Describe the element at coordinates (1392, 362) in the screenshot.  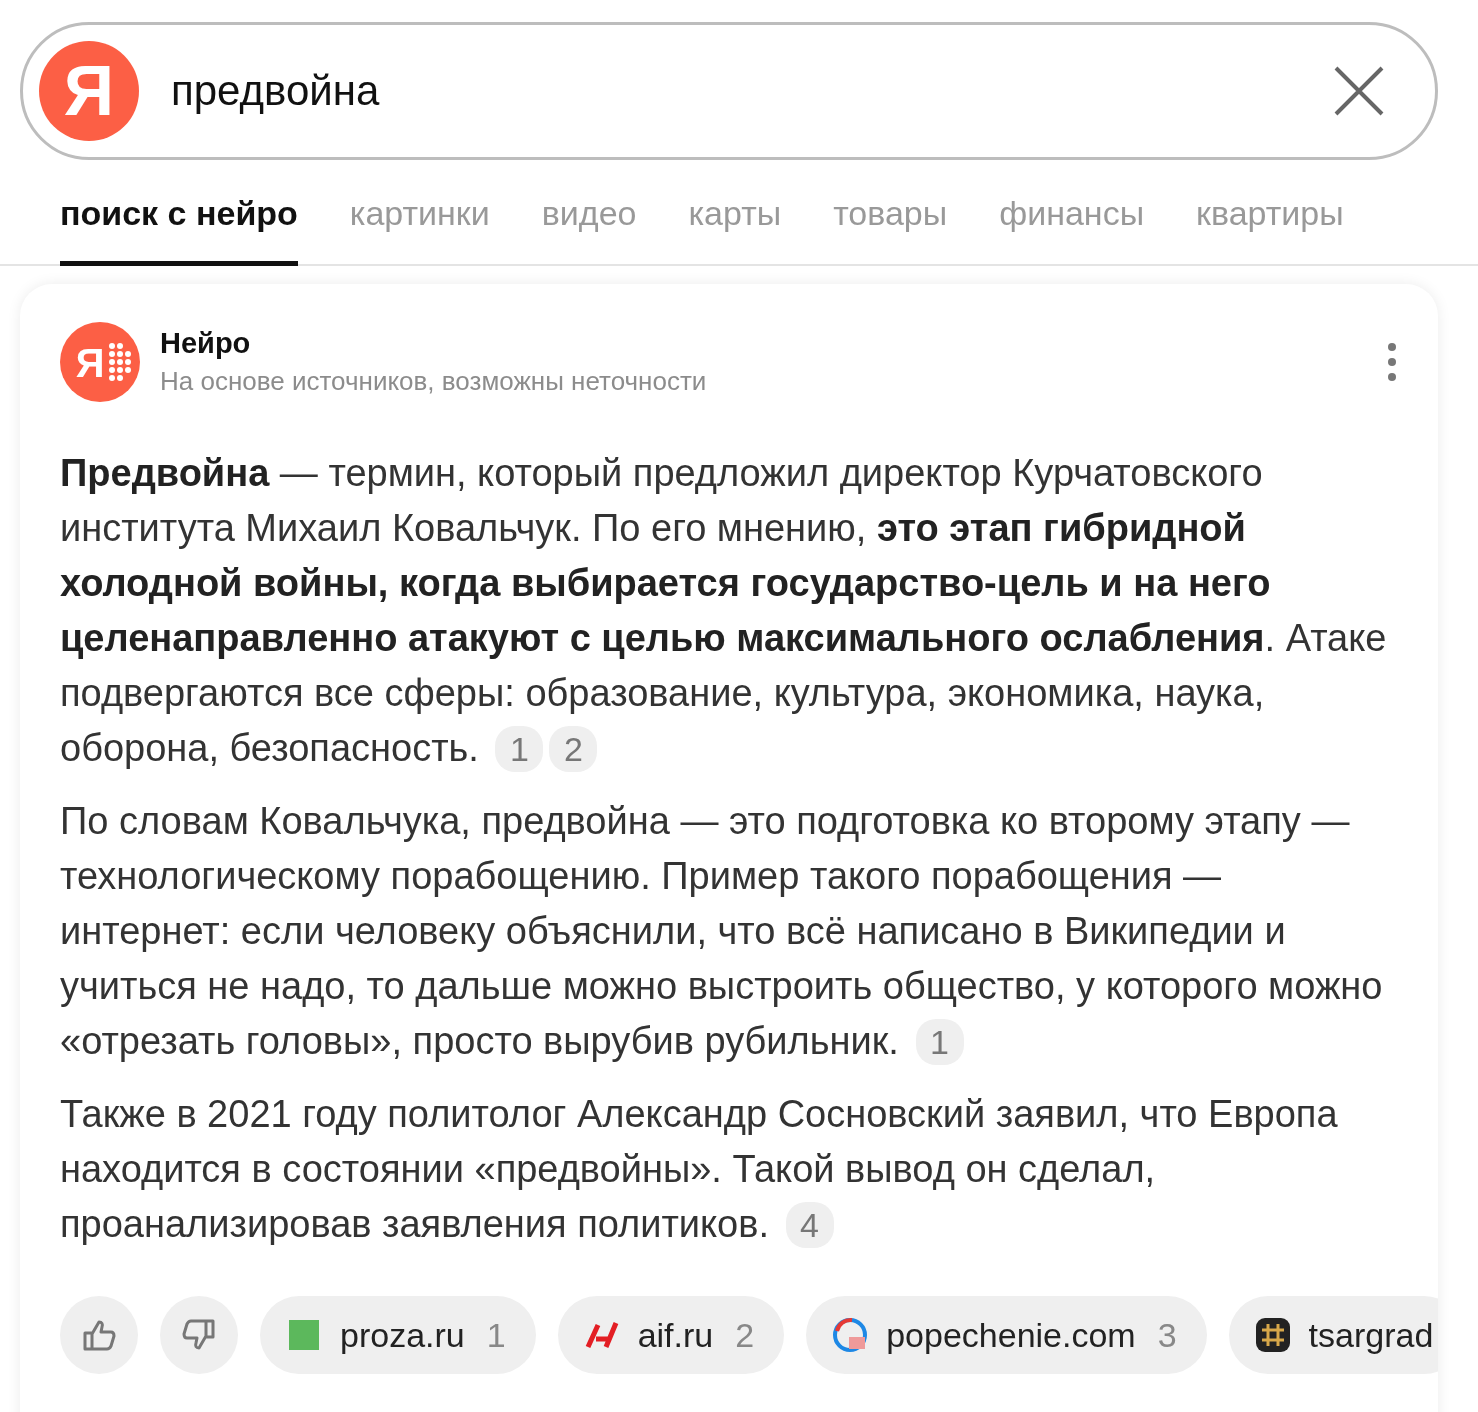
I see `more-icon` at that location.